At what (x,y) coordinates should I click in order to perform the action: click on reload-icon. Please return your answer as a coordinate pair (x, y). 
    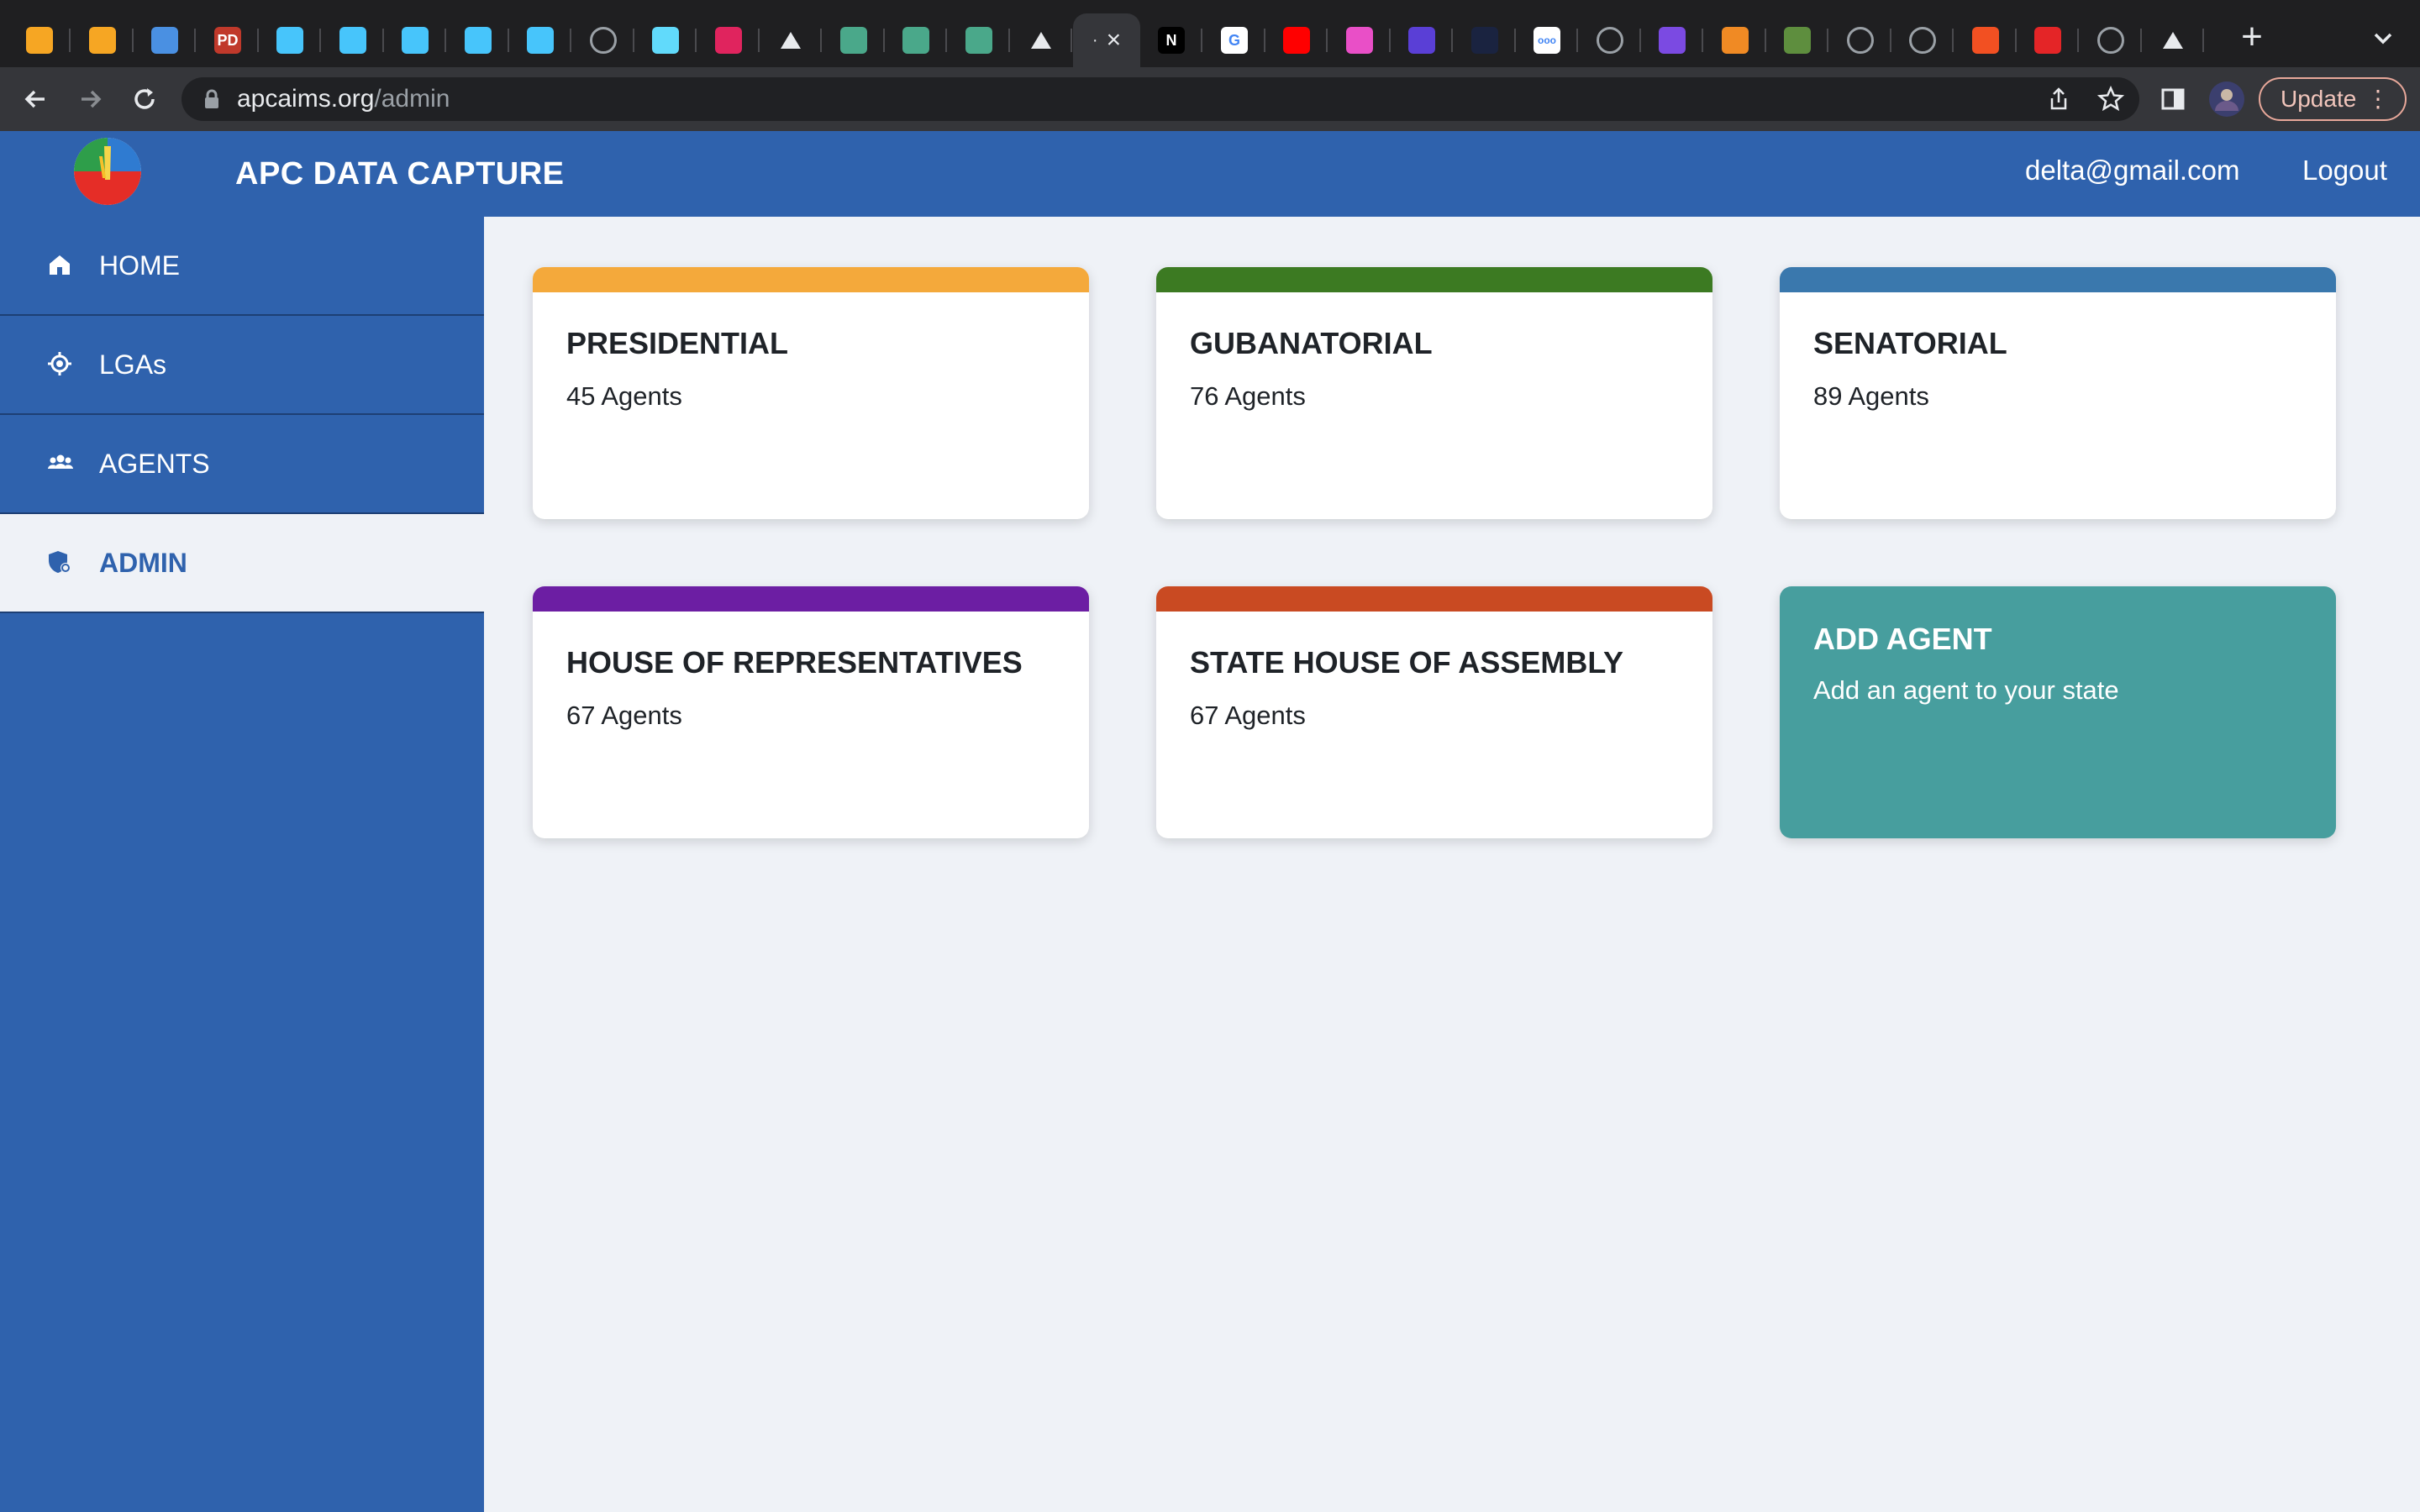
    Looking at the image, I should click on (144, 99).